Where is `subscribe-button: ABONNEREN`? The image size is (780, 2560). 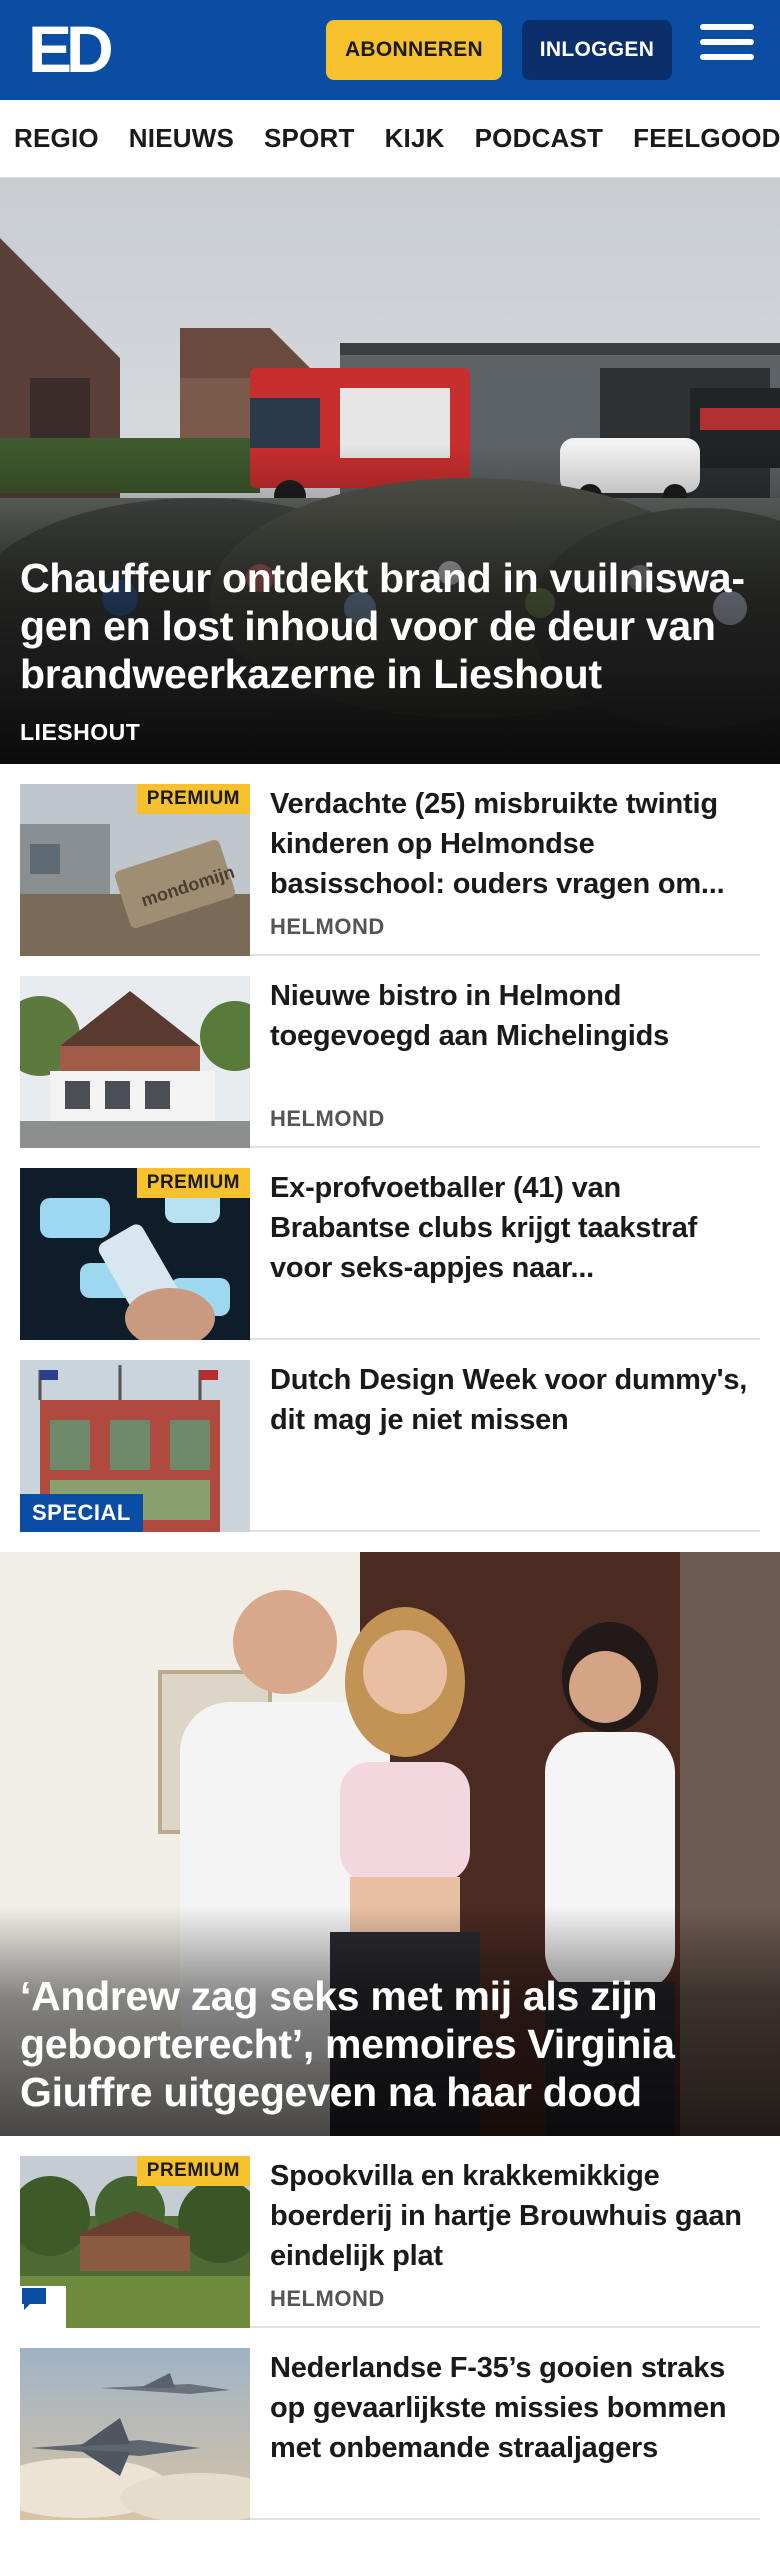
subscribe-button: ABONNEREN is located at coordinates (414, 50).